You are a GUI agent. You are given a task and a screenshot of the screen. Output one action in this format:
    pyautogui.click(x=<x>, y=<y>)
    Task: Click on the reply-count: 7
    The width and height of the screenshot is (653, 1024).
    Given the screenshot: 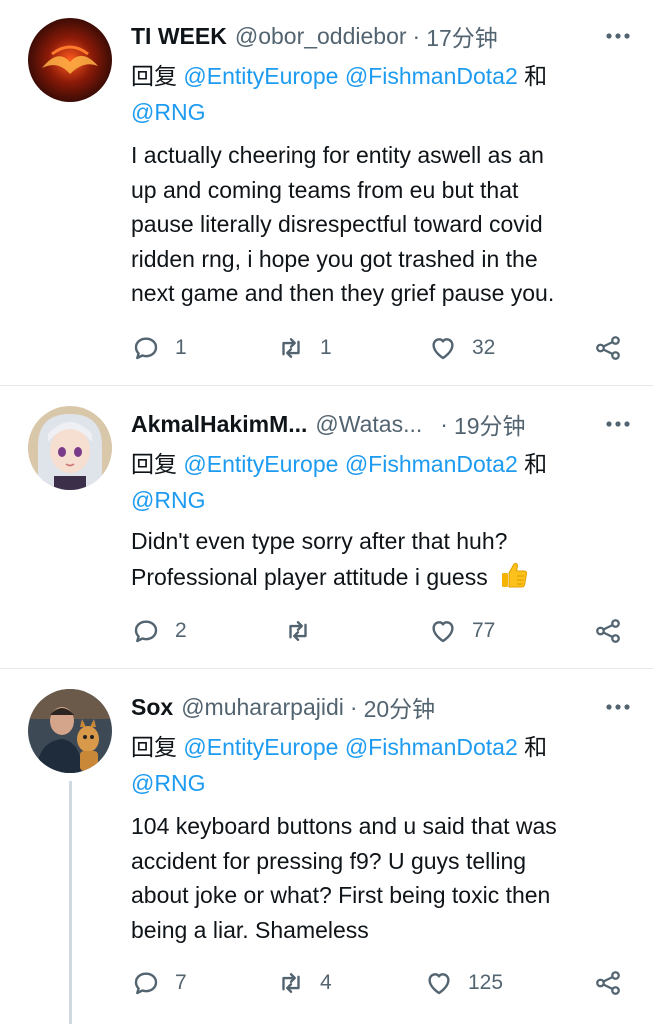 What is the action you would take?
    pyautogui.click(x=181, y=982)
    